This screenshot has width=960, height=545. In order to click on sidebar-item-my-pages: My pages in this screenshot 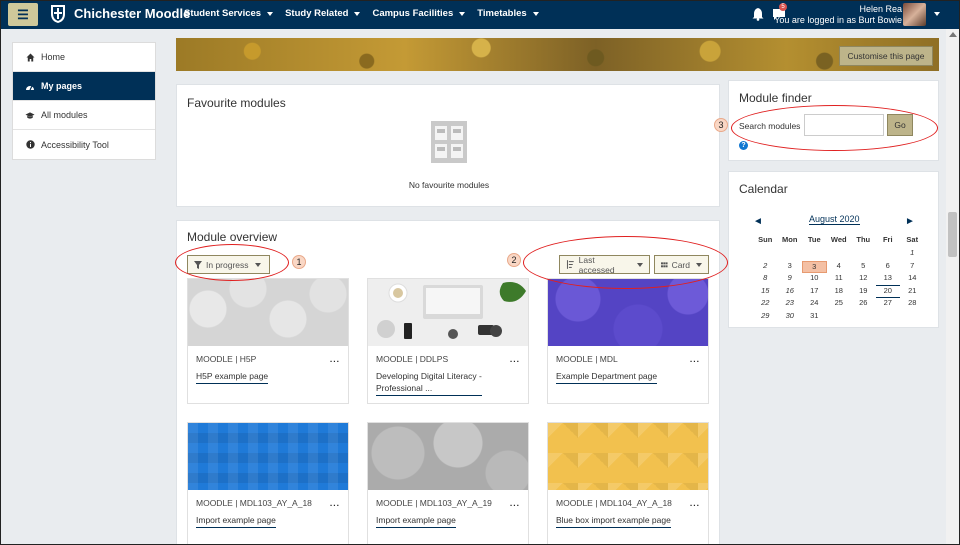, I will do `click(84, 86)`.